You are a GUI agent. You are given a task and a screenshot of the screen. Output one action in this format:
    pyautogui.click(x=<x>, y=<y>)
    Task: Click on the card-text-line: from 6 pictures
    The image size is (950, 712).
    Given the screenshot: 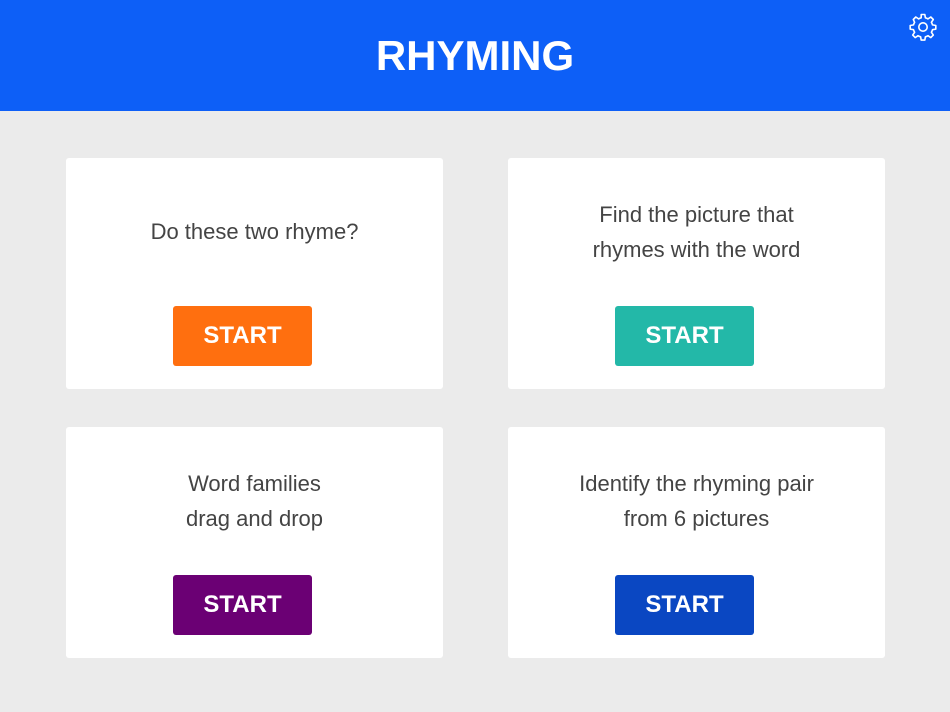 What is the action you would take?
    pyautogui.click(x=696, y=518)
    